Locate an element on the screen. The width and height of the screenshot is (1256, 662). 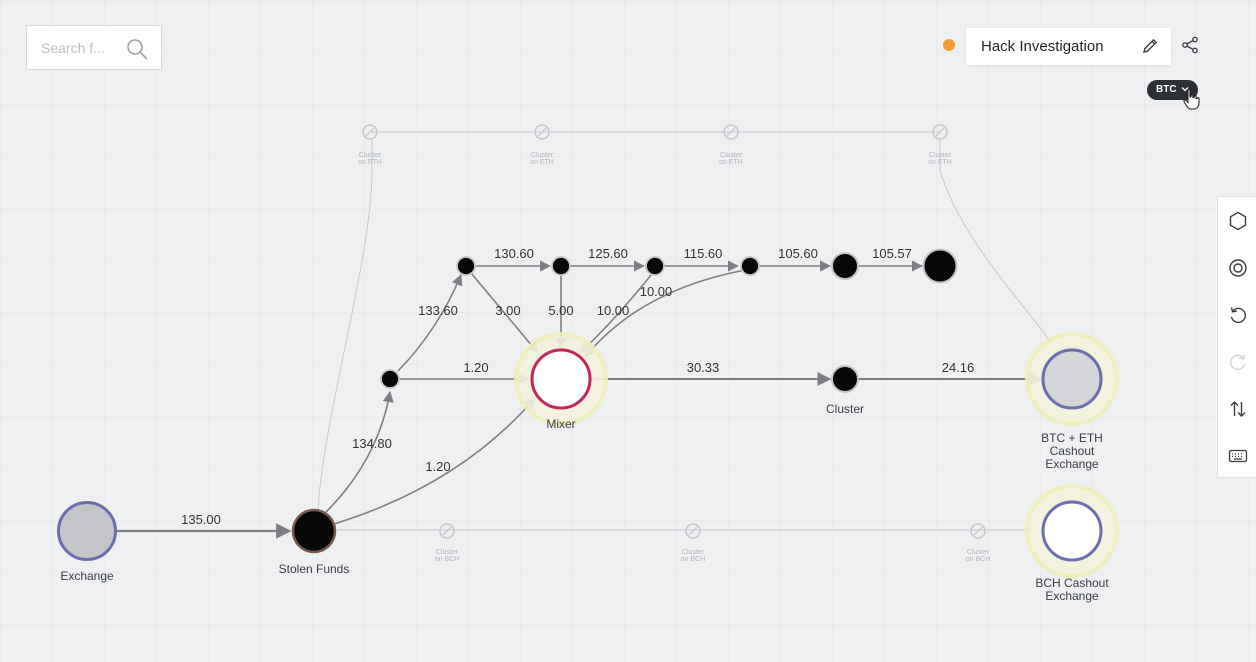
share-icon is located at coordinates (1190, 45).